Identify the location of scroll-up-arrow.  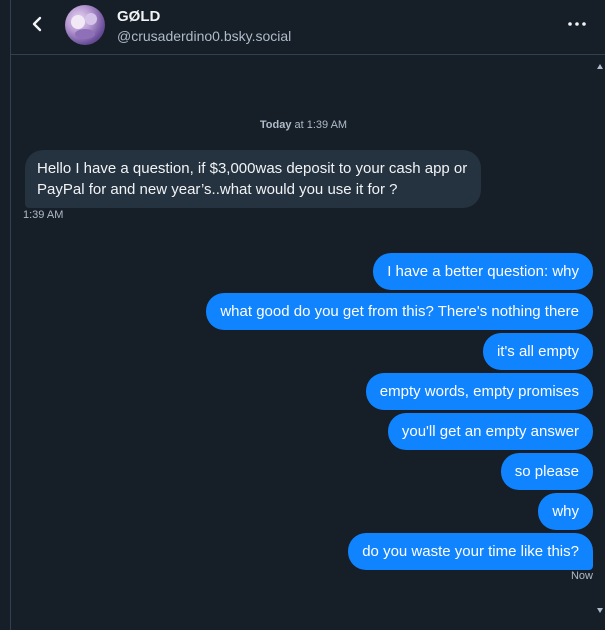
(600, 66).